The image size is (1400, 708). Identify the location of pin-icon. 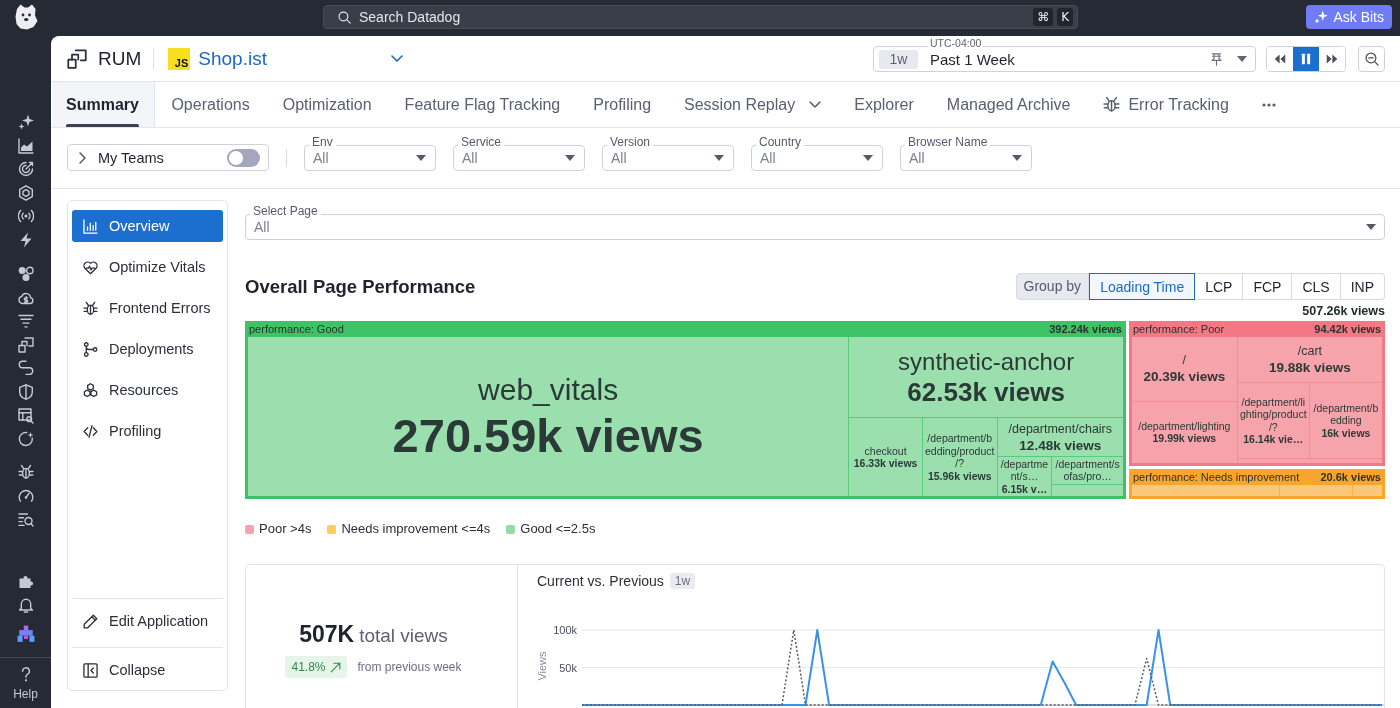
(1216, 59).